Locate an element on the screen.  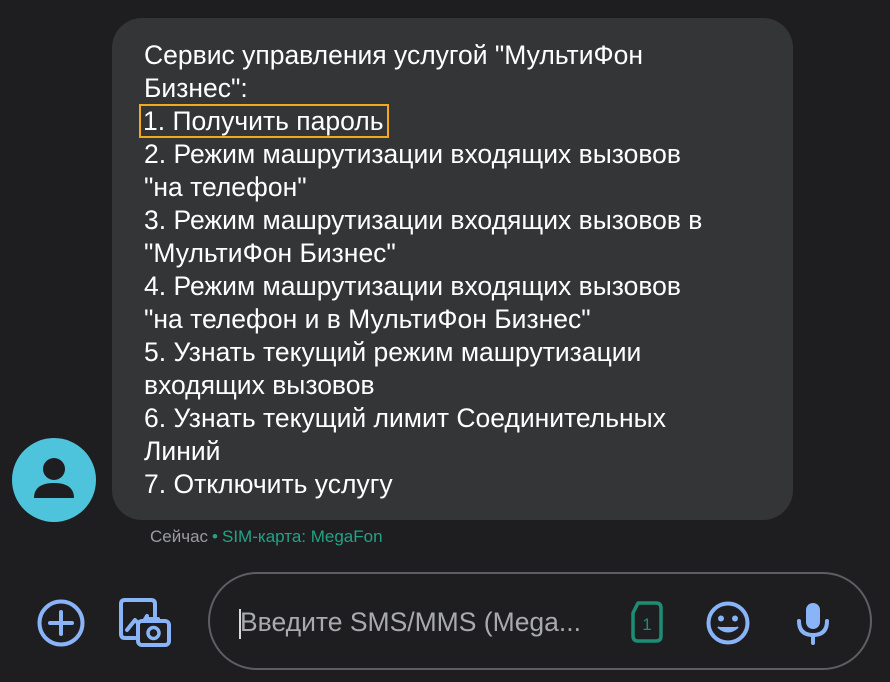
message-line: "на телефон" is located at coordinates (225, 187).